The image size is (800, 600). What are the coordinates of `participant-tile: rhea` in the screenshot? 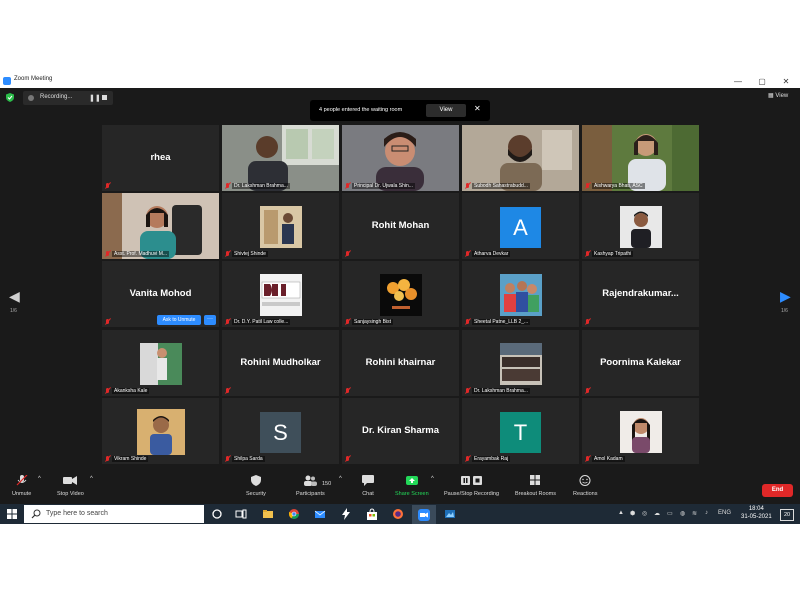 It's located at (160, 158).